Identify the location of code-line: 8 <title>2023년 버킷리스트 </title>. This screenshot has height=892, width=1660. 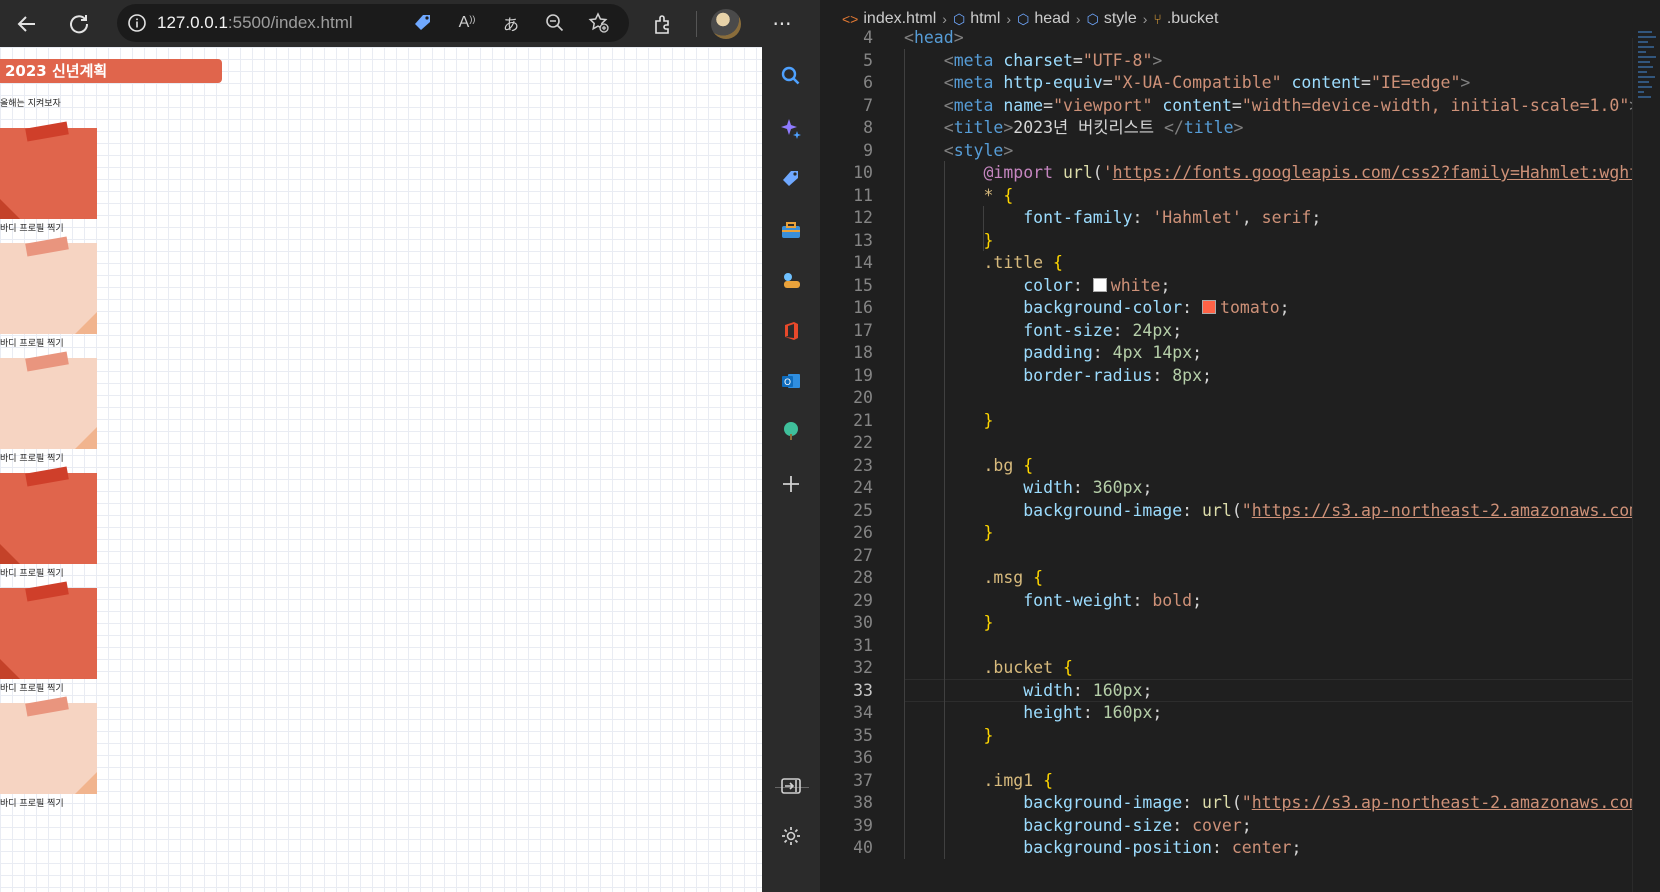
(1226, 128).